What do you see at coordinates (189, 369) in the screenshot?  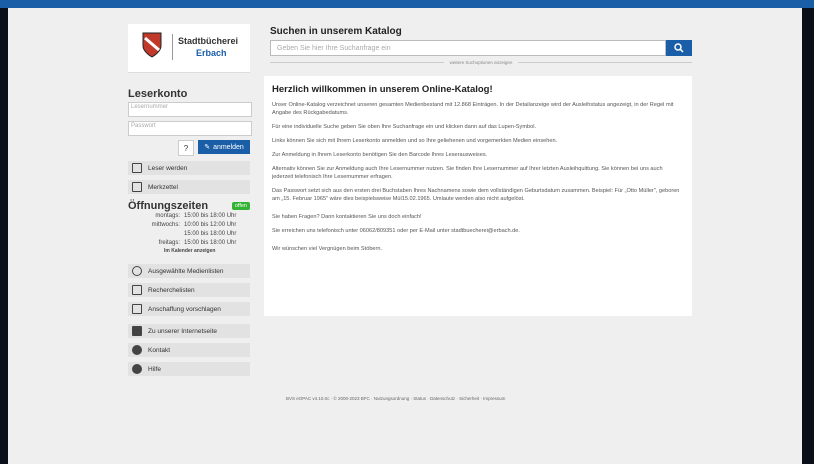 I see `sidebar-item-help: Hilfe` at bounding box center [189, 369].